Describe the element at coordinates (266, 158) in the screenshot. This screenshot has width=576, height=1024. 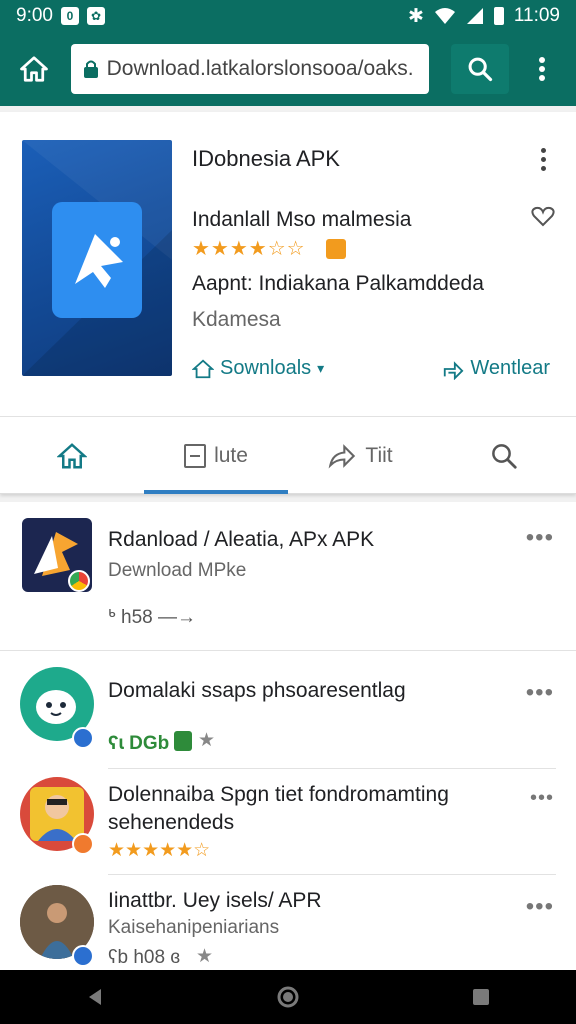
I see `app-title: IDobnesia APK` at that location.